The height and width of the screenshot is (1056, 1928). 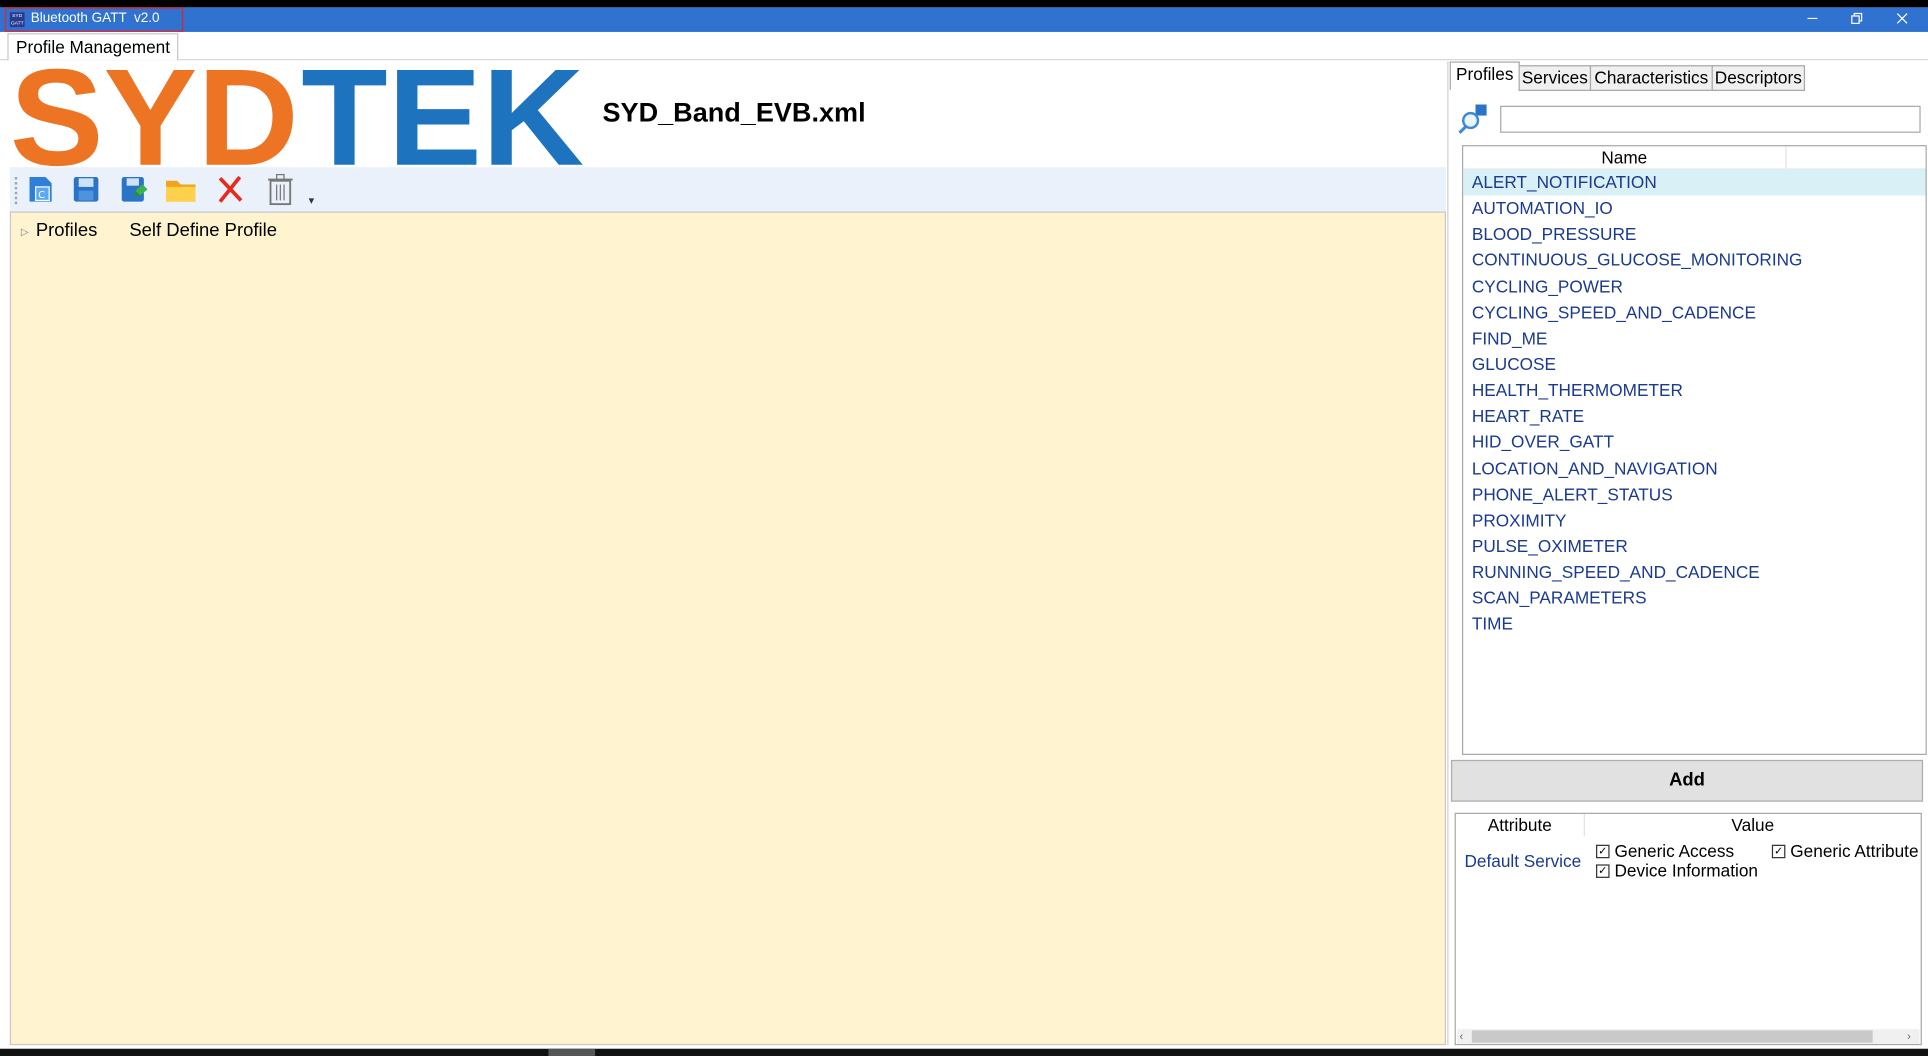 What do you see at coordinates (1694, 339) in the screenshot?
I see `list-item: FIND_ME` at bounding box center [1694, 339].